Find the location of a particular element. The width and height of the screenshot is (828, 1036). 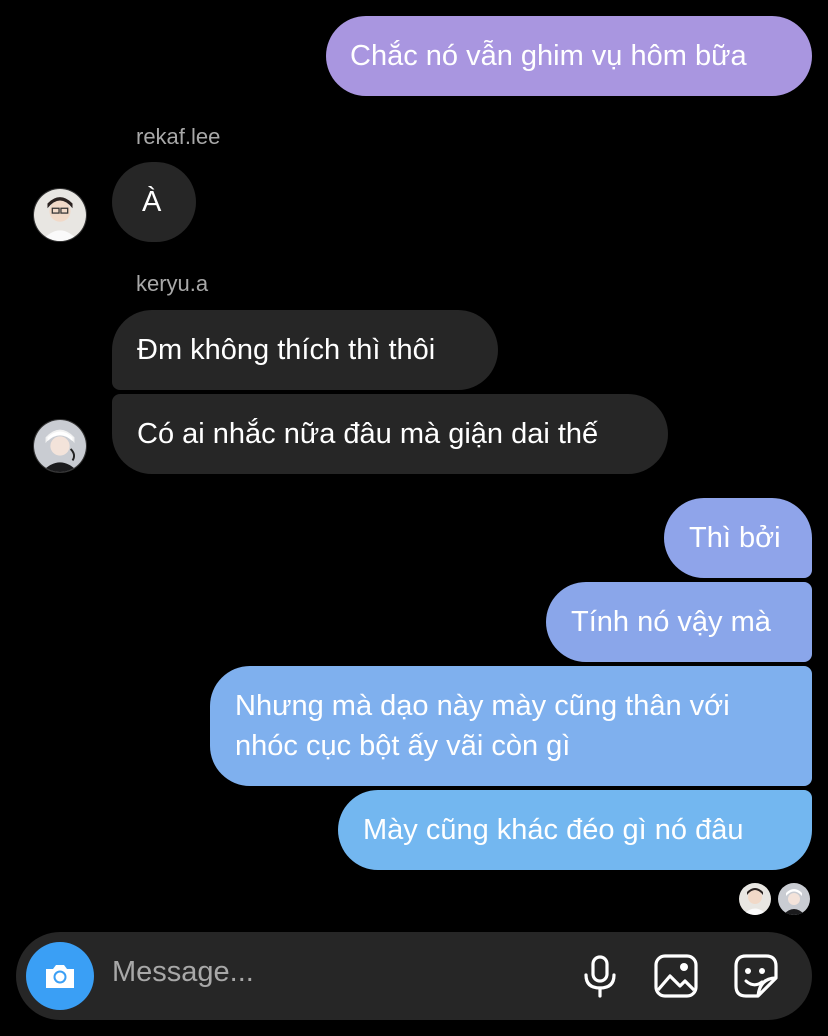

message-text-line: nhóc cục bột ấy vãi còn gì is located at coordinates (403, 746).